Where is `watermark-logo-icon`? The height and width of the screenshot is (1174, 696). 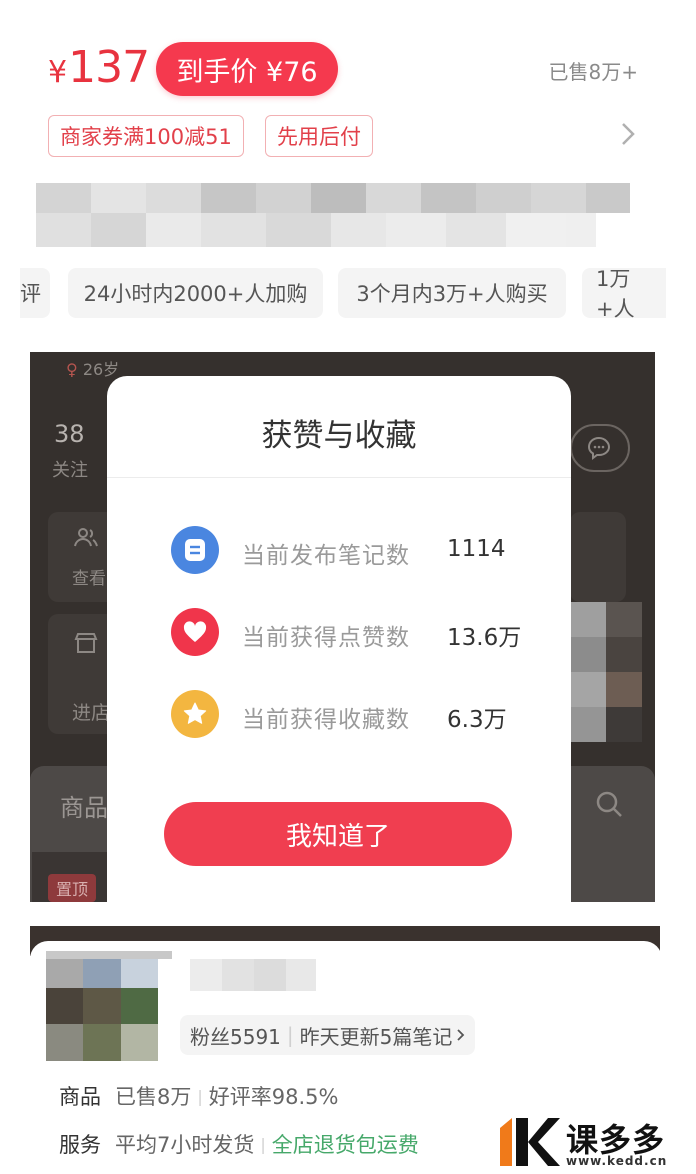 watermark-logo-icon is located at coordinates (530, 1144).